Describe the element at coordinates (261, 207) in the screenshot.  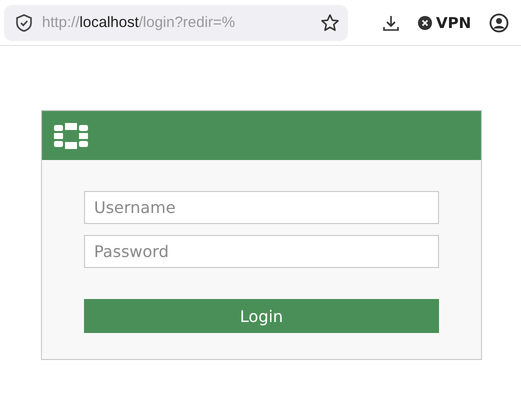
I see `username-field: Username` at that location.